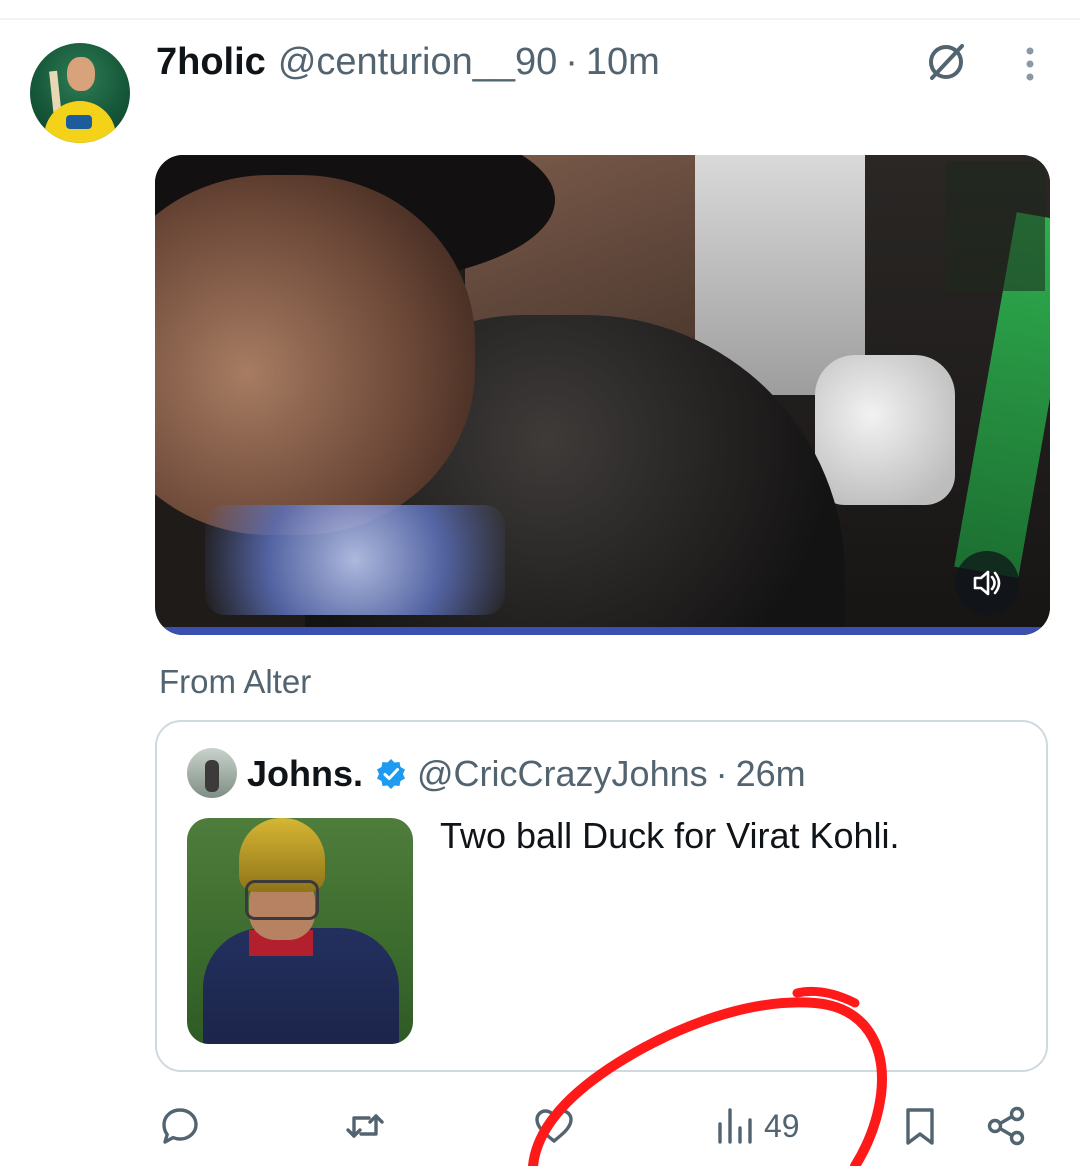  What do you see at coordinates (300, 931) in the screenshot?
I see `quoted-tweet-image` at bounding box center [300, 931].